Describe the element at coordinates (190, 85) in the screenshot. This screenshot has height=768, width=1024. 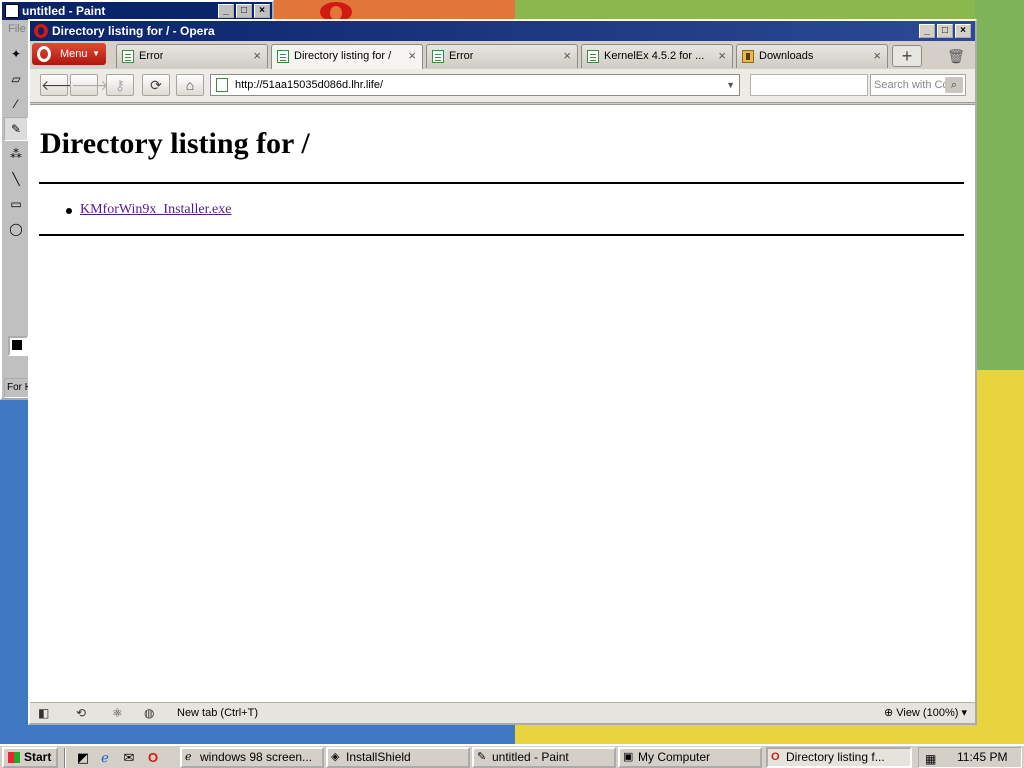
I see `home-button: ⌂` at that location.